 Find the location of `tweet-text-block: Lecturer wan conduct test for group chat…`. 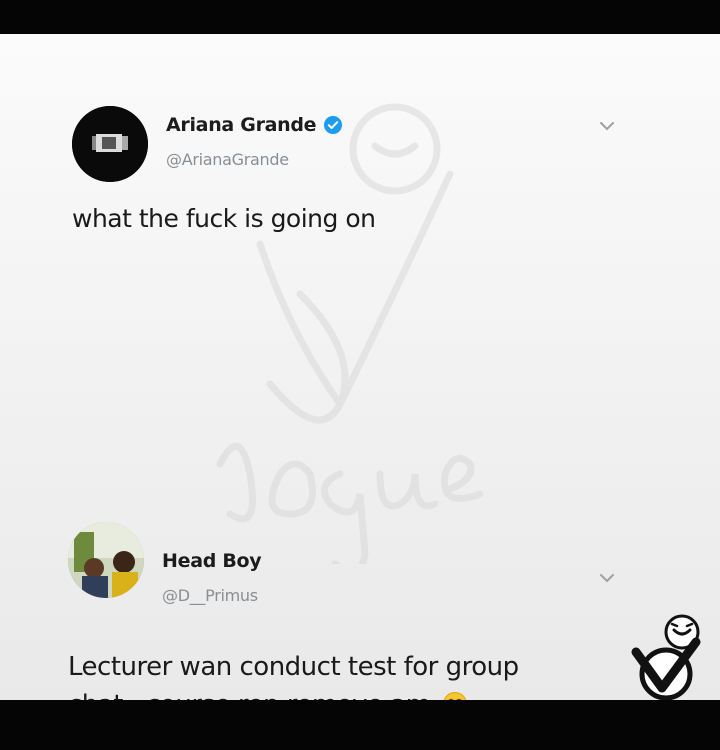

tweet-text-block: Lecturer wan conduct test for group chat… is located at coordinates (348, 674).